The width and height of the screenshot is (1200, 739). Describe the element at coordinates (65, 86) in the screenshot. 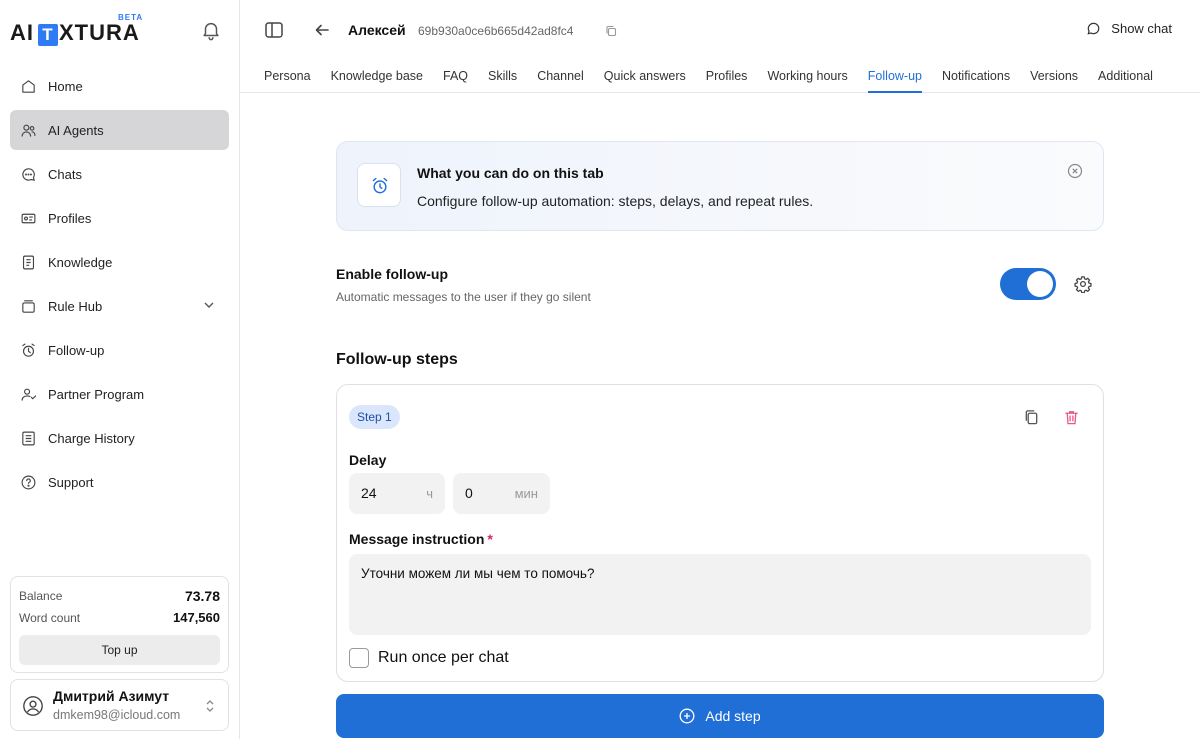

I see `sidebar-item-label: Home` at that location.